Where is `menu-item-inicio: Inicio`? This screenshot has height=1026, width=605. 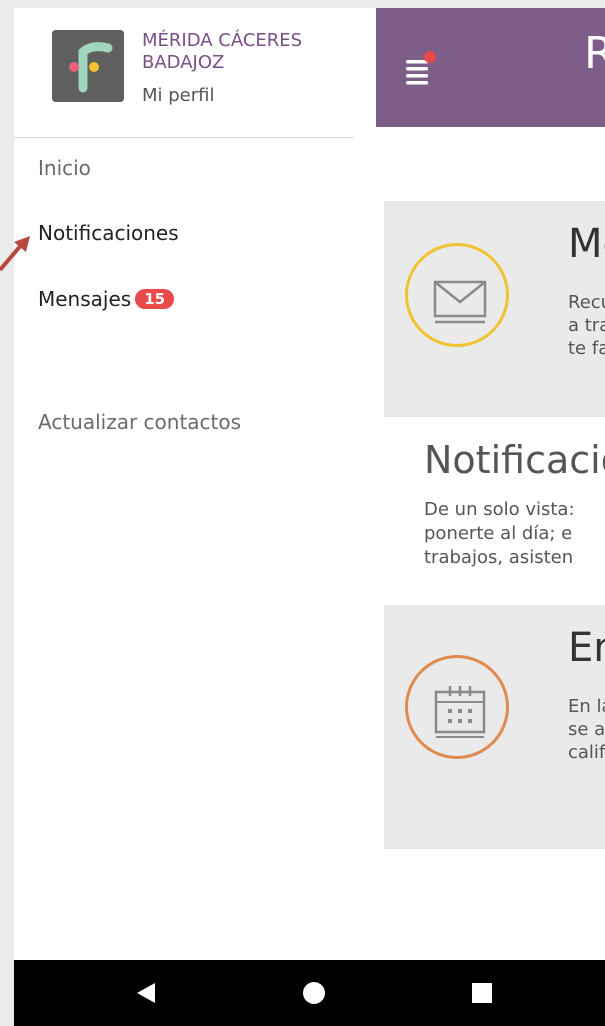 menu-item-inicio: Inicio is located at coordinates (64, 168).